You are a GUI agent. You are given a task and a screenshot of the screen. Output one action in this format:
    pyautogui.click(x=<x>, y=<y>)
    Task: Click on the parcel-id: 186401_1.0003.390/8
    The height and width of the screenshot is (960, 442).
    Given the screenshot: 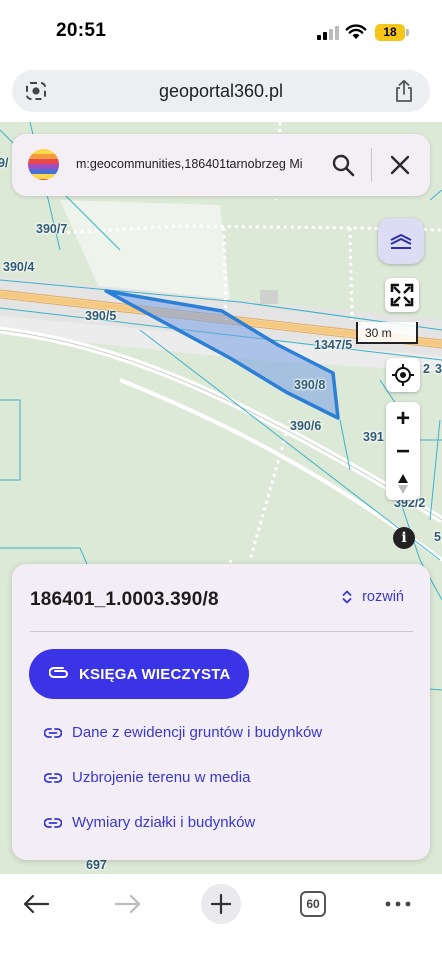 What is the action you would take?
    pyautogui.click(x=124, y=599)
    